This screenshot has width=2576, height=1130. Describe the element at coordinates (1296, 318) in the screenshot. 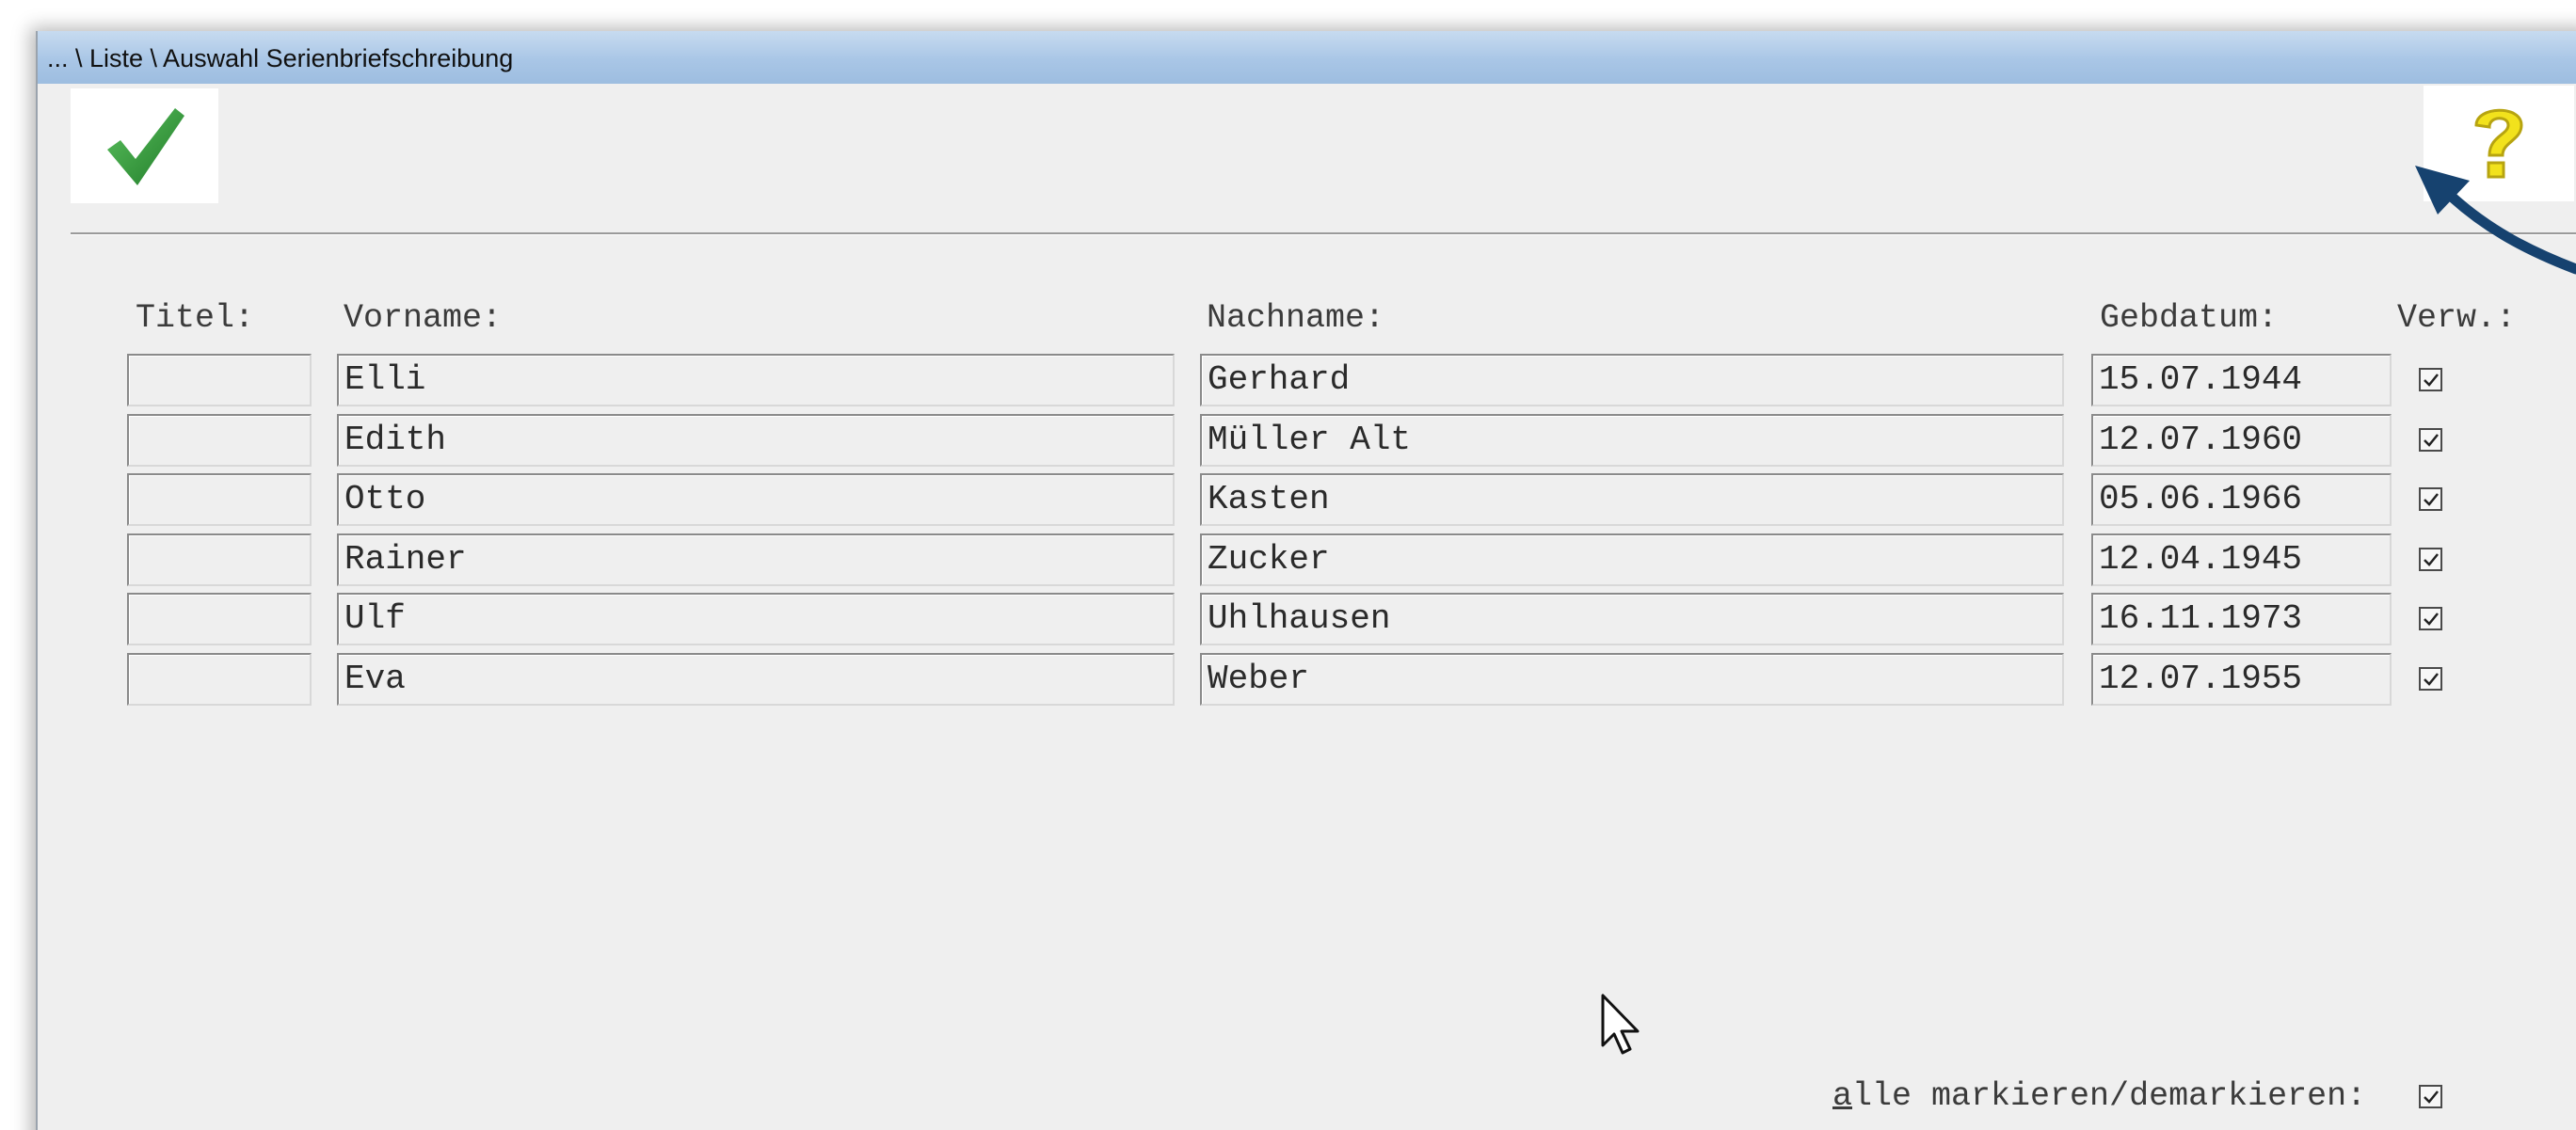

I see `header-nachname: Nachname:` at that location.